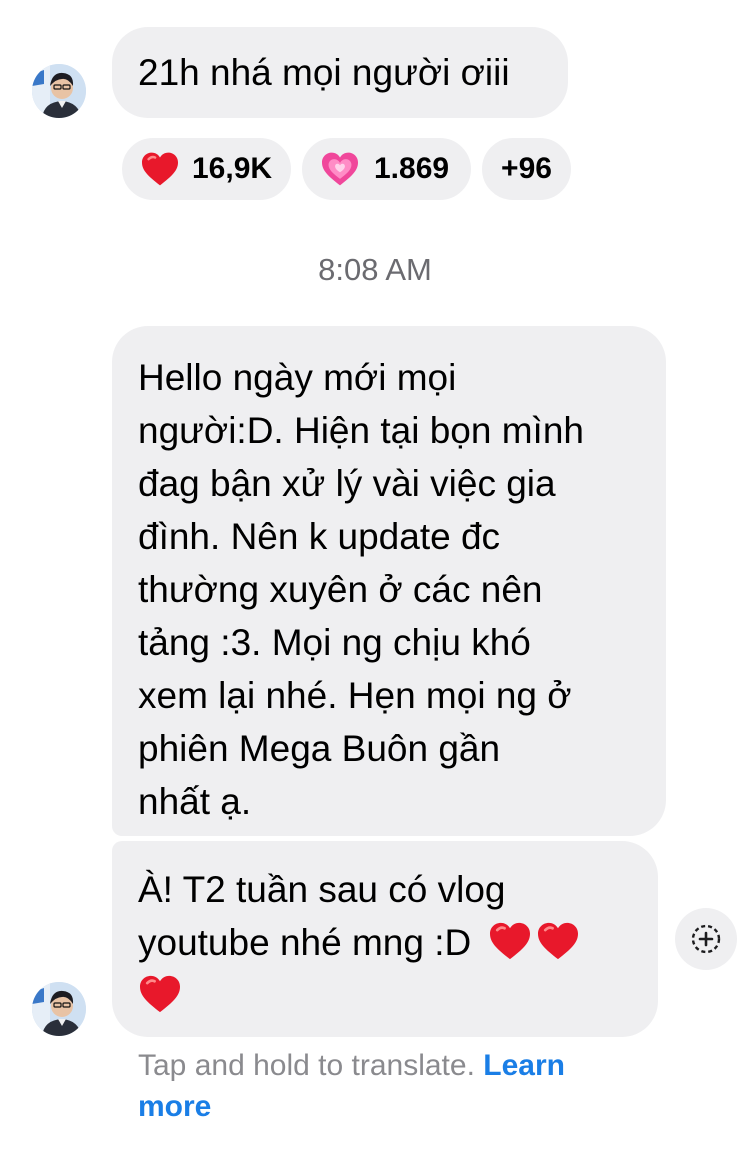 This screenshot has height=1170, width=750. What do you see at coordinates (174, 1106) in the screenshot?
I see `learn-more-link-cont: more` at bounding box center [174, 1106].